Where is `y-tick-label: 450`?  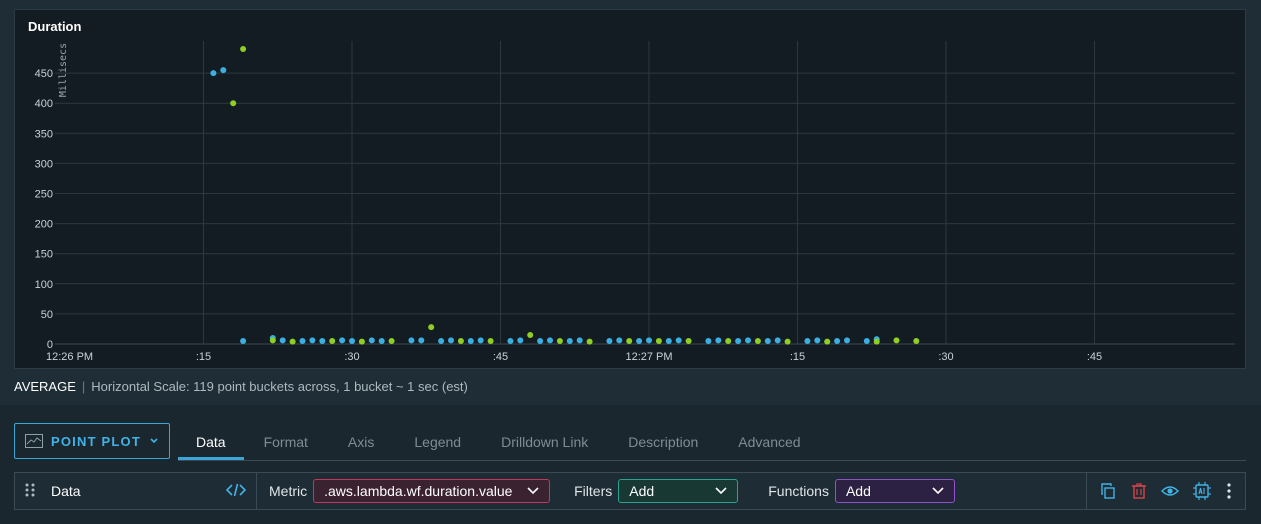 y-tick-label: 450 is located at coordinates (44, 74).